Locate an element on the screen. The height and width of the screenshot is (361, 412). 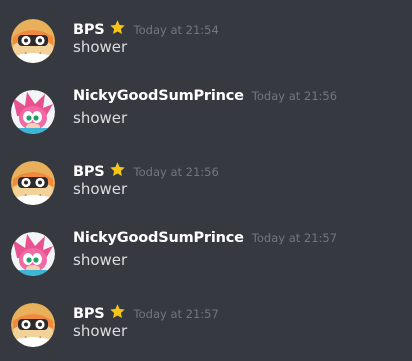
message-header: BPS Today at 21:54 is located at coordinates (146, 27).